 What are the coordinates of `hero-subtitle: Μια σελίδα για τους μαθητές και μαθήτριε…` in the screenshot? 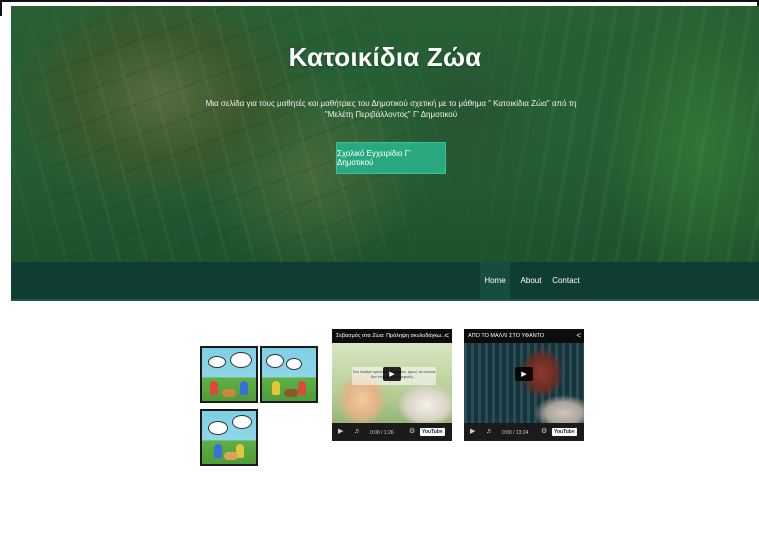 It's located at (391, 109).